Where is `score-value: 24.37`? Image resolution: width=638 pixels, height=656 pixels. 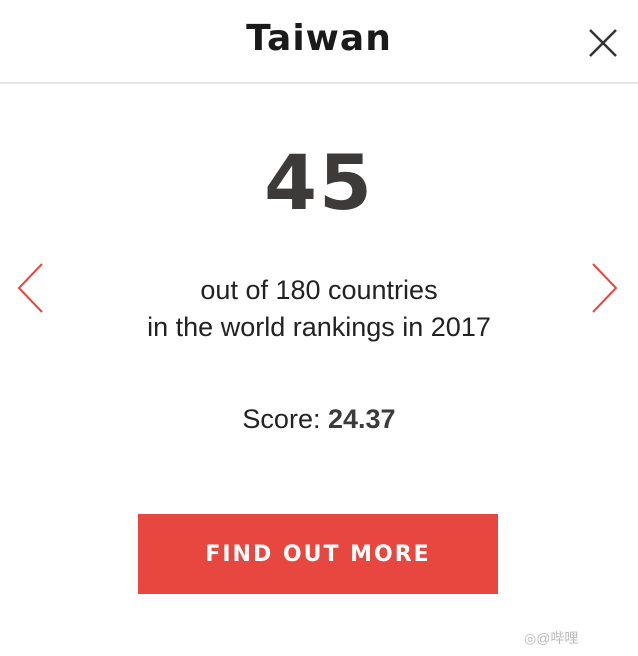 score-value: 24.37 is located at coordinates (361, 419).